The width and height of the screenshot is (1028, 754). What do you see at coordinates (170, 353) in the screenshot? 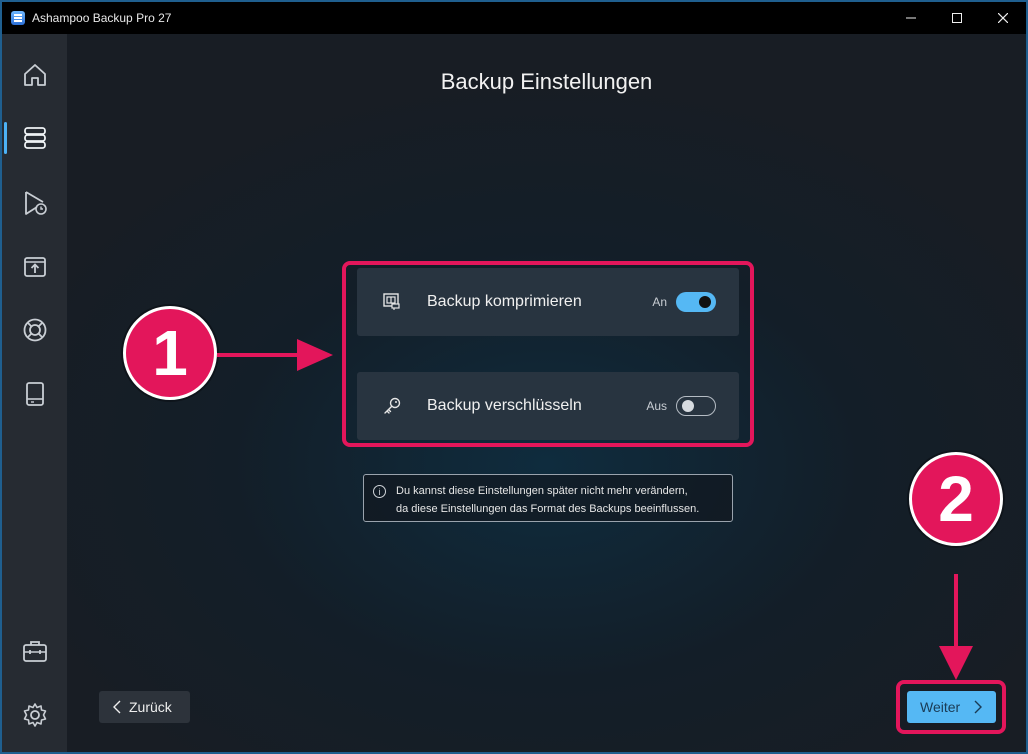
I see `annotation-badge-1: 1` at bounding box center [170, 353].